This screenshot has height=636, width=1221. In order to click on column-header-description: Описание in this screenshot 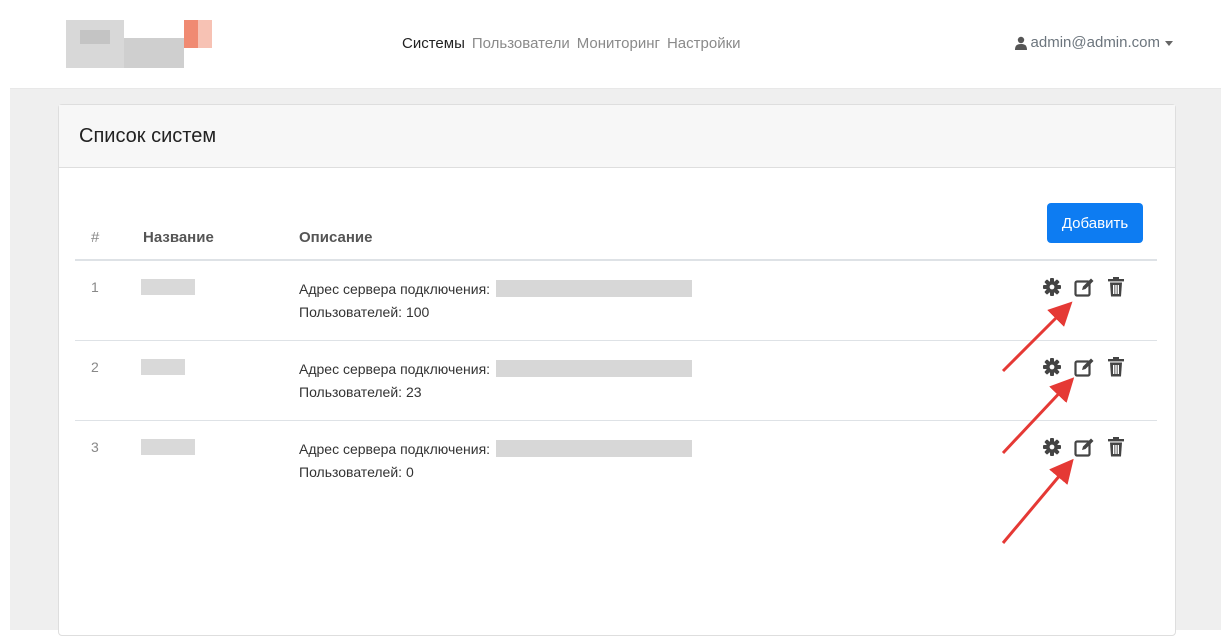, I will do `click(336, 237)`.